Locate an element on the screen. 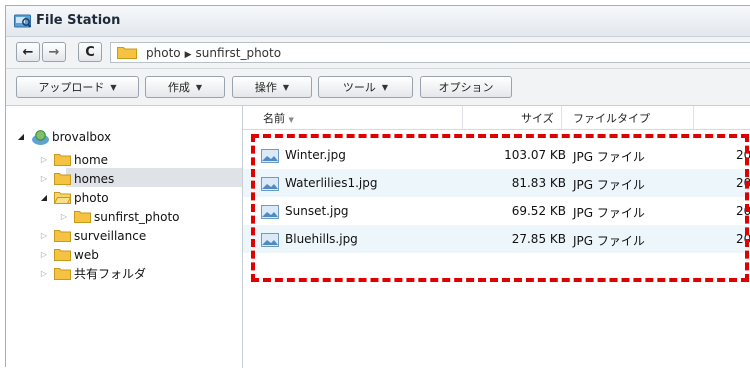 This screenshot has width=750, height=368. forward-button: → is located at coordinates (54, 52).